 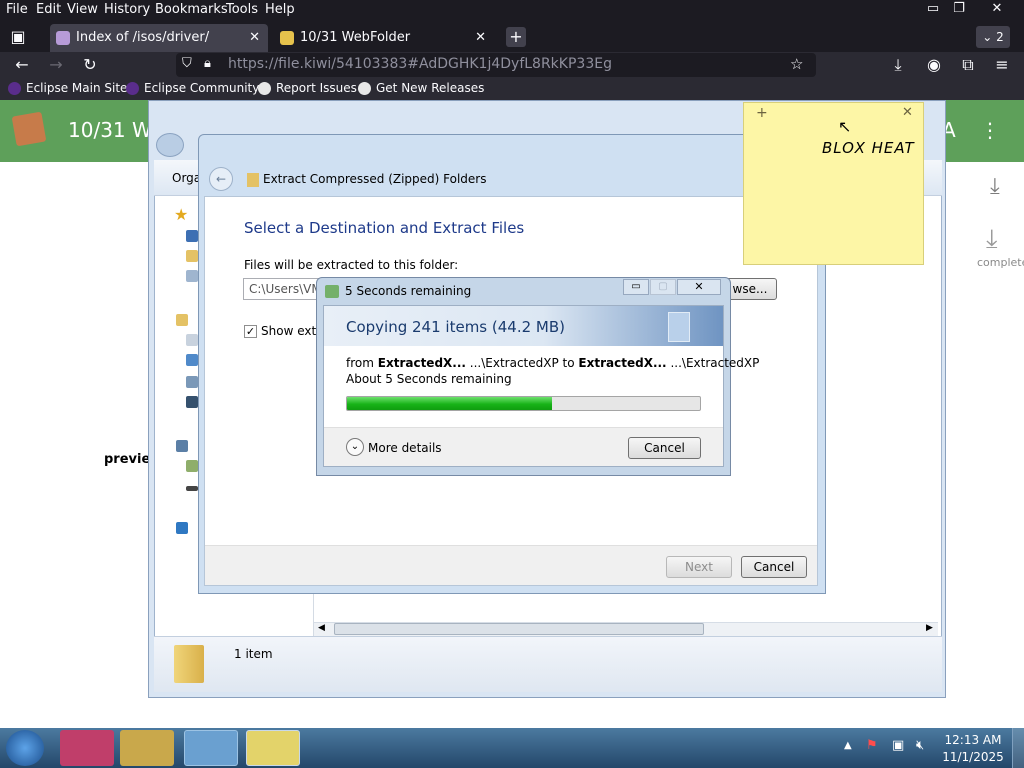 What do you see at coordinates (187, 63) in the screenshot?
I see `shield-icon: ⛉` at bounding box center [187, 63].